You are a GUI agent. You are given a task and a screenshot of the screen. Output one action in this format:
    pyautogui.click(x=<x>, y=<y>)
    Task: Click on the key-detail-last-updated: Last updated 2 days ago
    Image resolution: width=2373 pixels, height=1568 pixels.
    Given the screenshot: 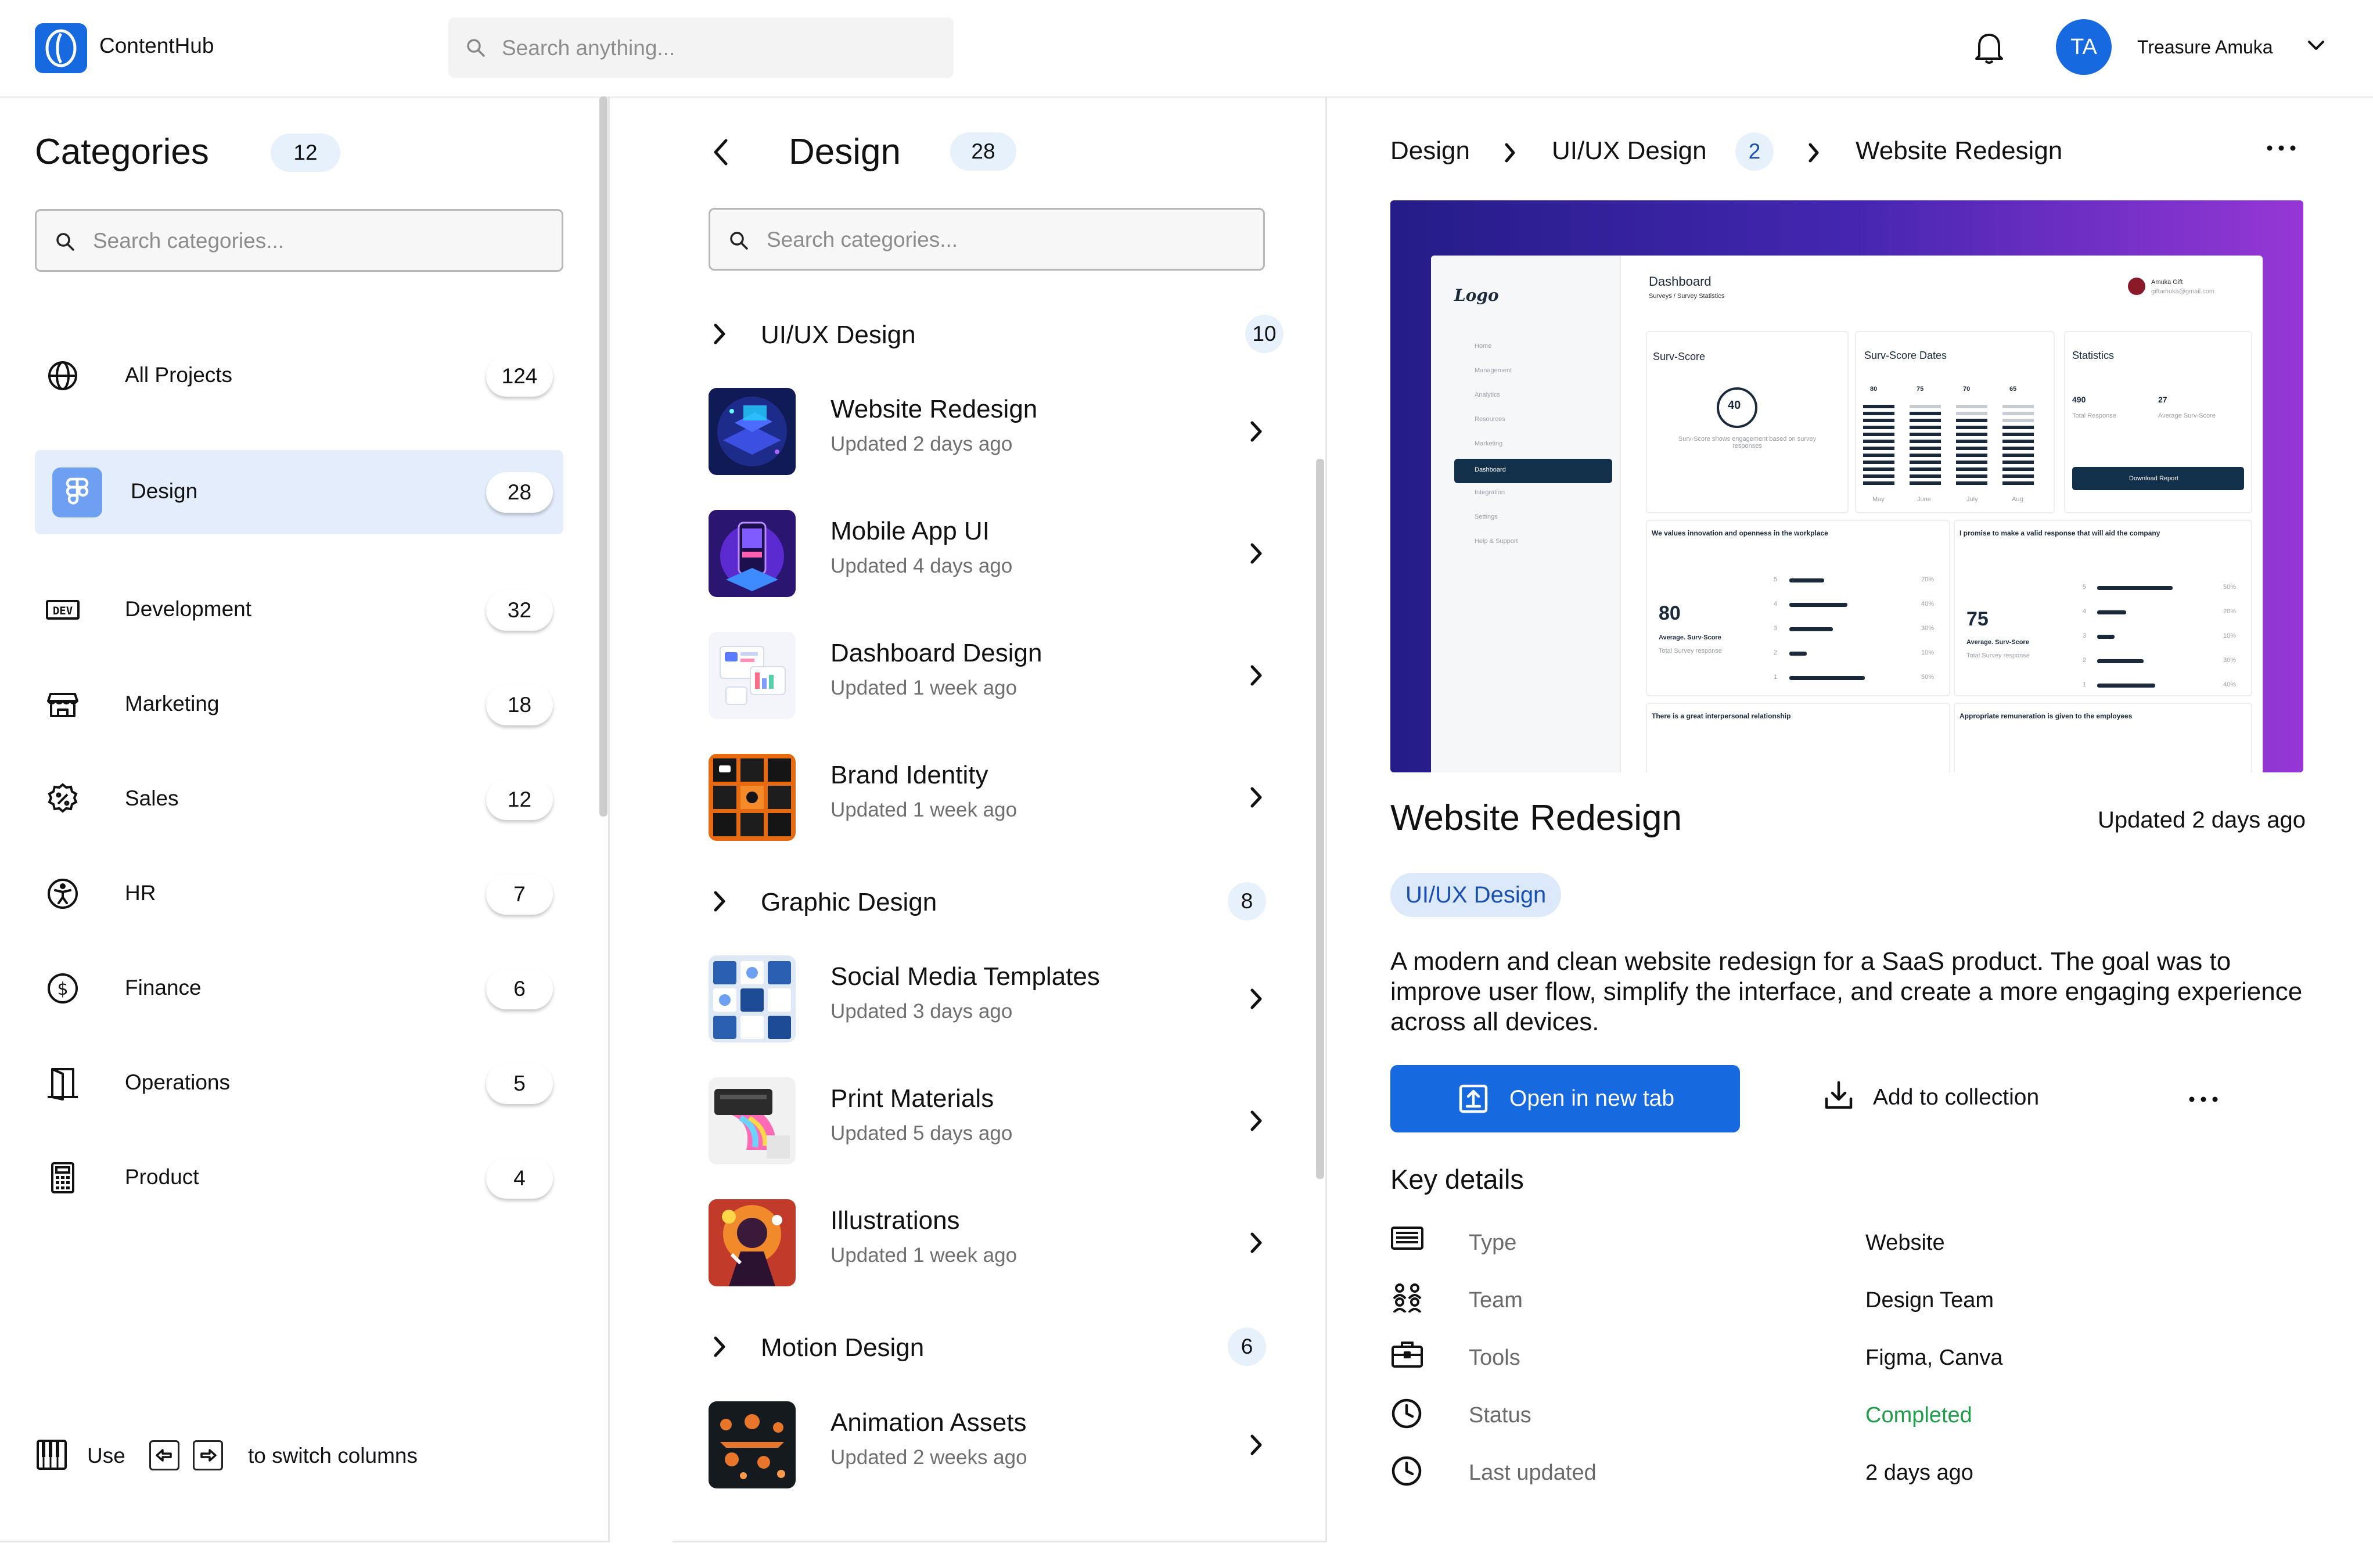 What is the action you would take?
    pyautogui.click(x=1825, y=1471)
    